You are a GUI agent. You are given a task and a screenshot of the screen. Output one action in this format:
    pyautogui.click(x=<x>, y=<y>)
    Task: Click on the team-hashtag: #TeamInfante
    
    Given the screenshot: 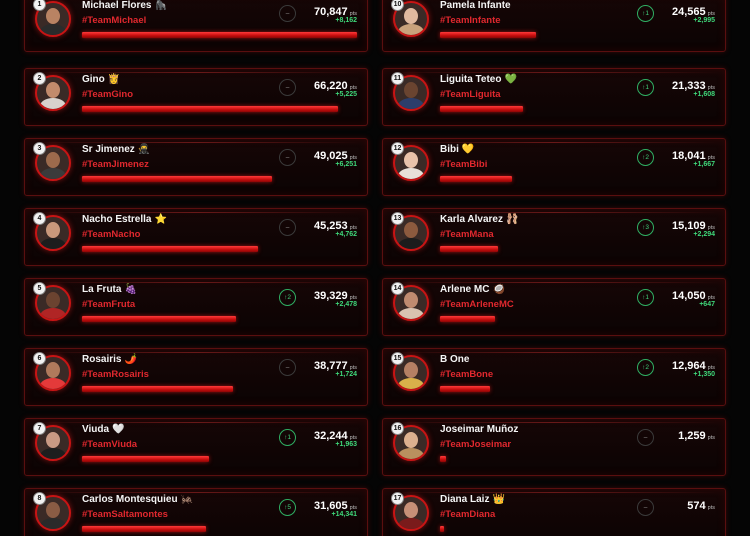 What is the action you would take?
    pyautogui.click(x=470, y=20)
    